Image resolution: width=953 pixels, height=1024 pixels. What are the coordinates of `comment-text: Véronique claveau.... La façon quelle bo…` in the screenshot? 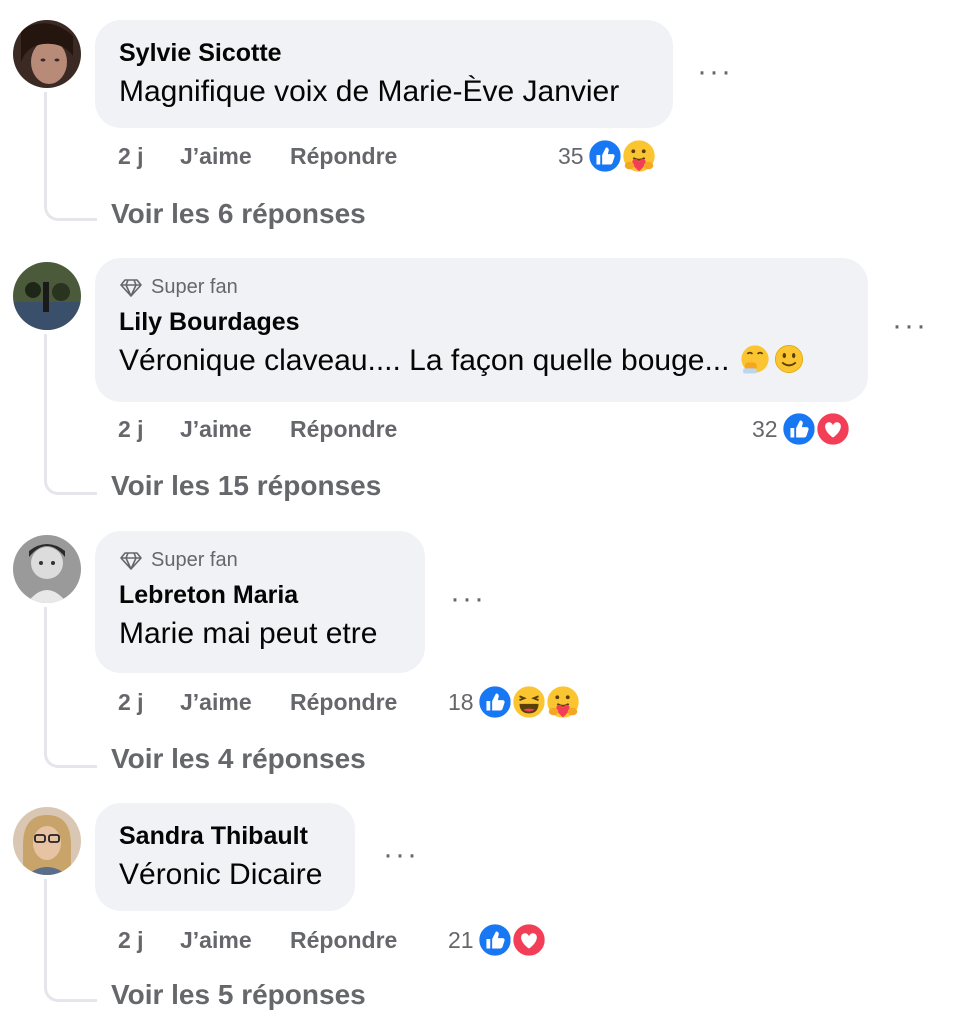 It's located at (424, 360).